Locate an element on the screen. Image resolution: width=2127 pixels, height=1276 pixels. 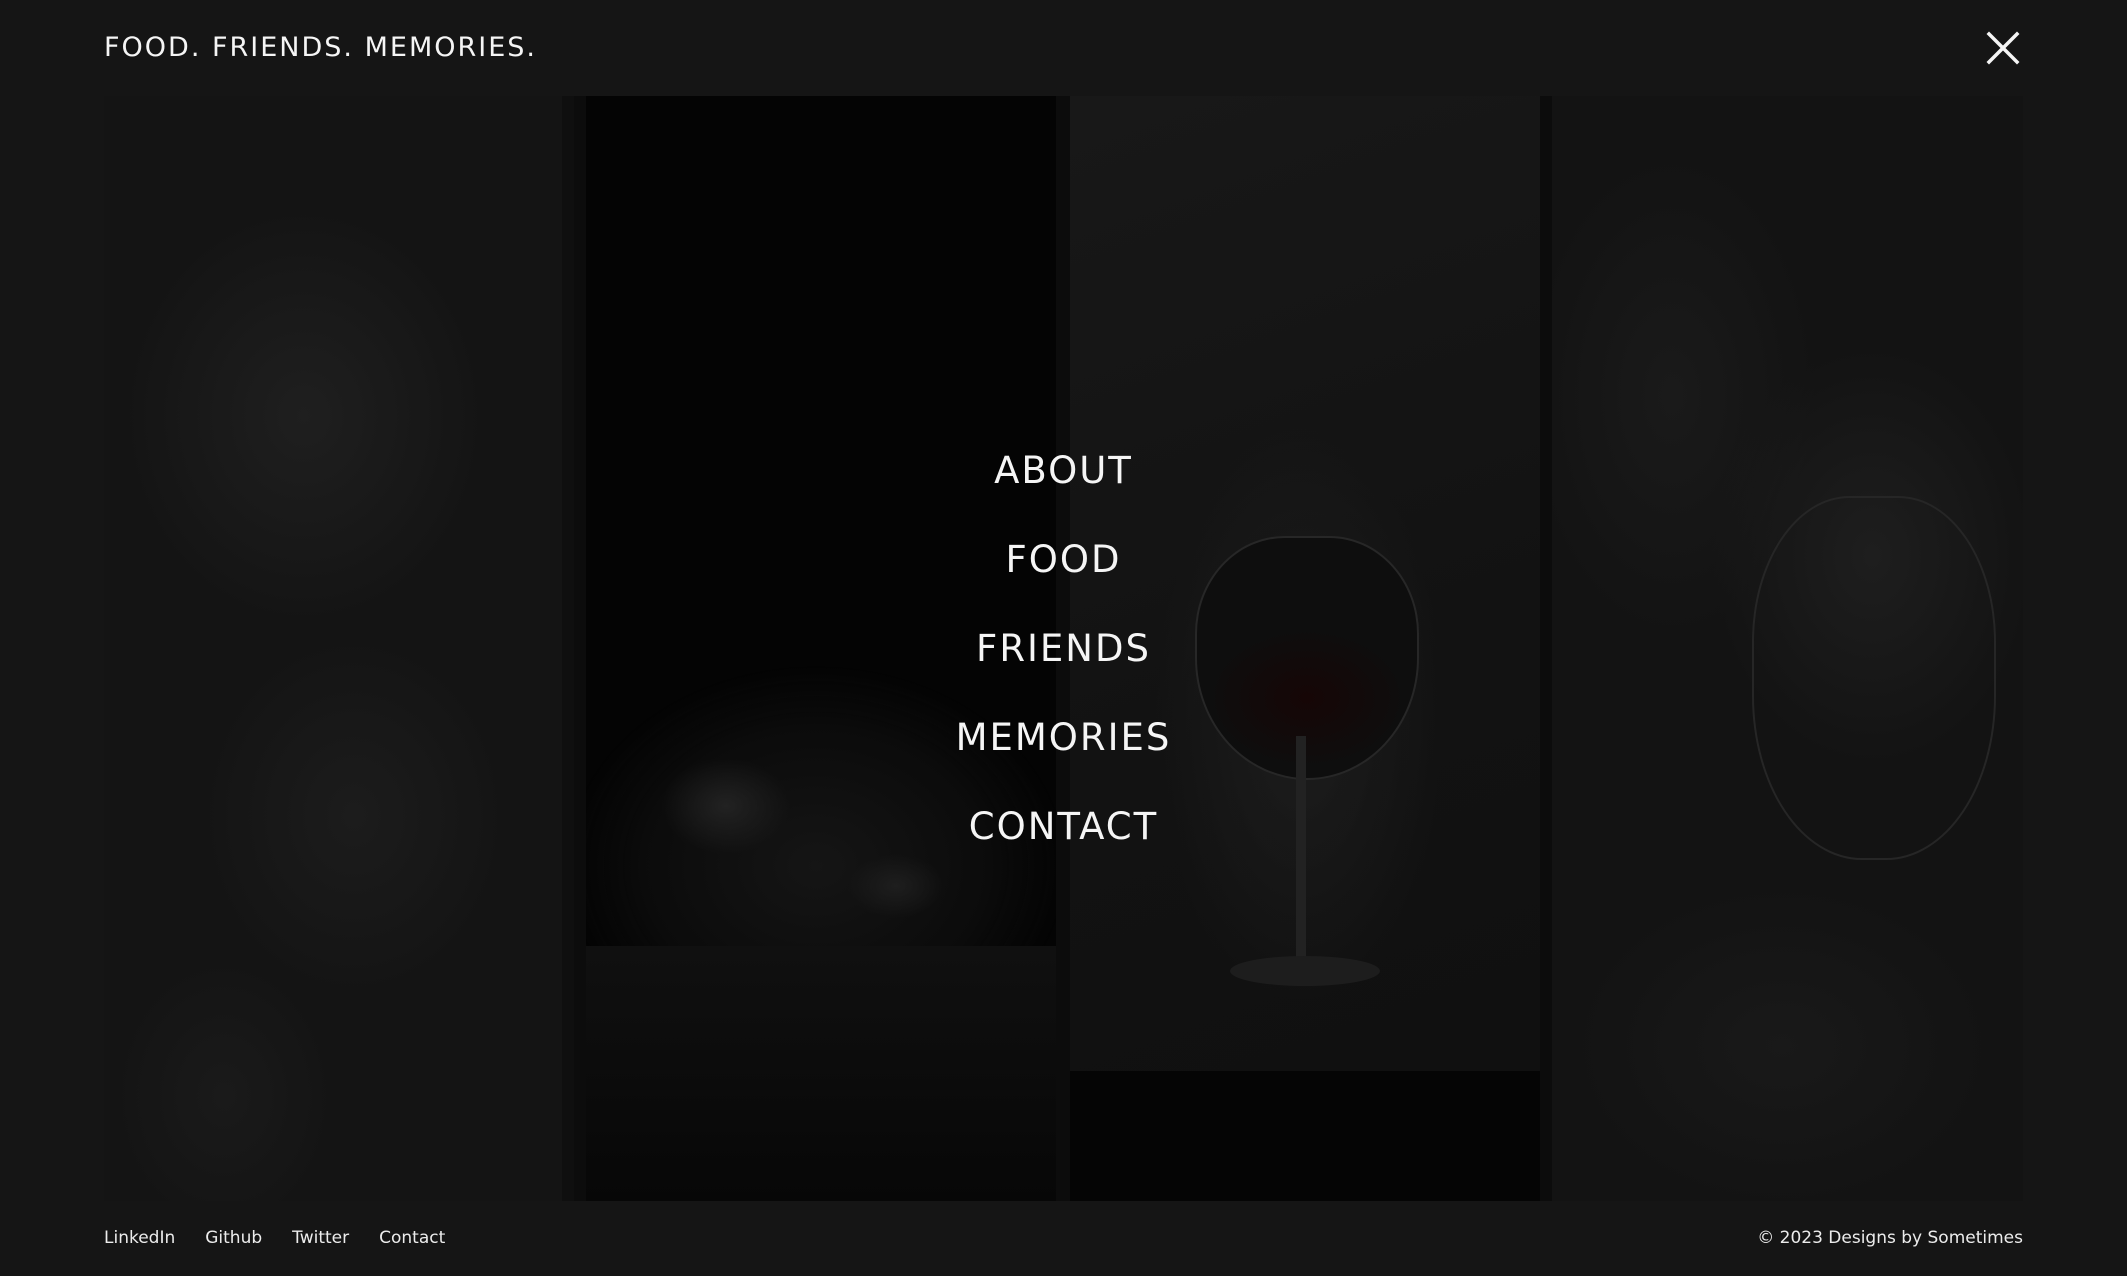
footer-link-linkedin: LinkedIn is located at coordinates (139, 1238).